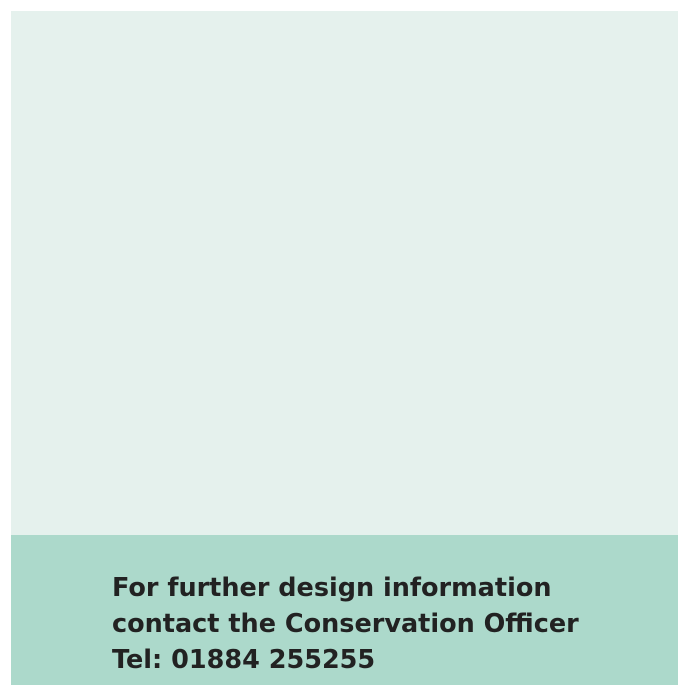  I want to click on contact-line-officer: contact the Conservation Officer, so click(345, 624).